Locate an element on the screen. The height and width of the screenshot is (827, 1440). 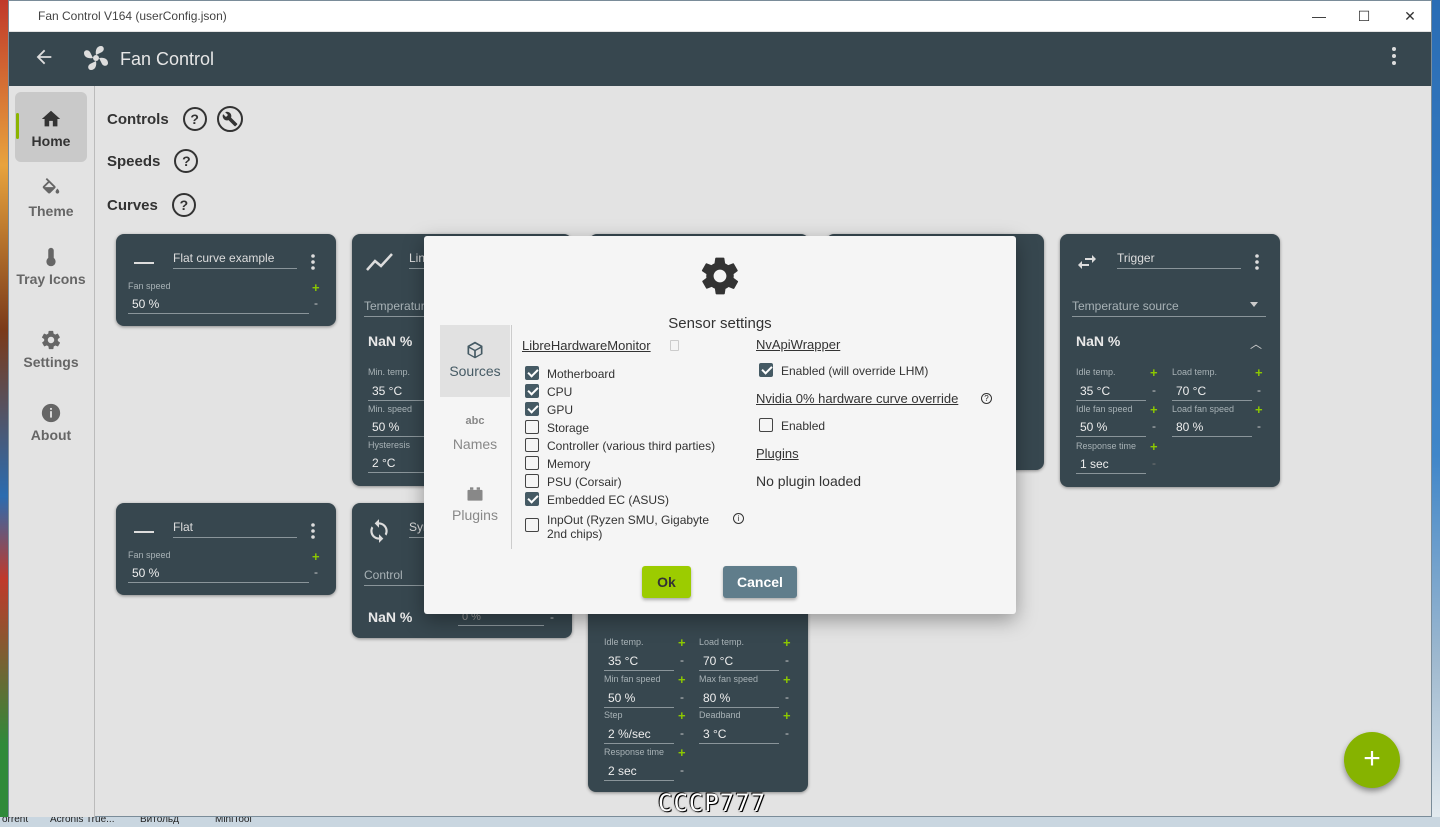
lhm-item-checkbox: InpOut (Ryzen SMU, Gigabyte 2nd chips) i is located at coordinates (635, 527).